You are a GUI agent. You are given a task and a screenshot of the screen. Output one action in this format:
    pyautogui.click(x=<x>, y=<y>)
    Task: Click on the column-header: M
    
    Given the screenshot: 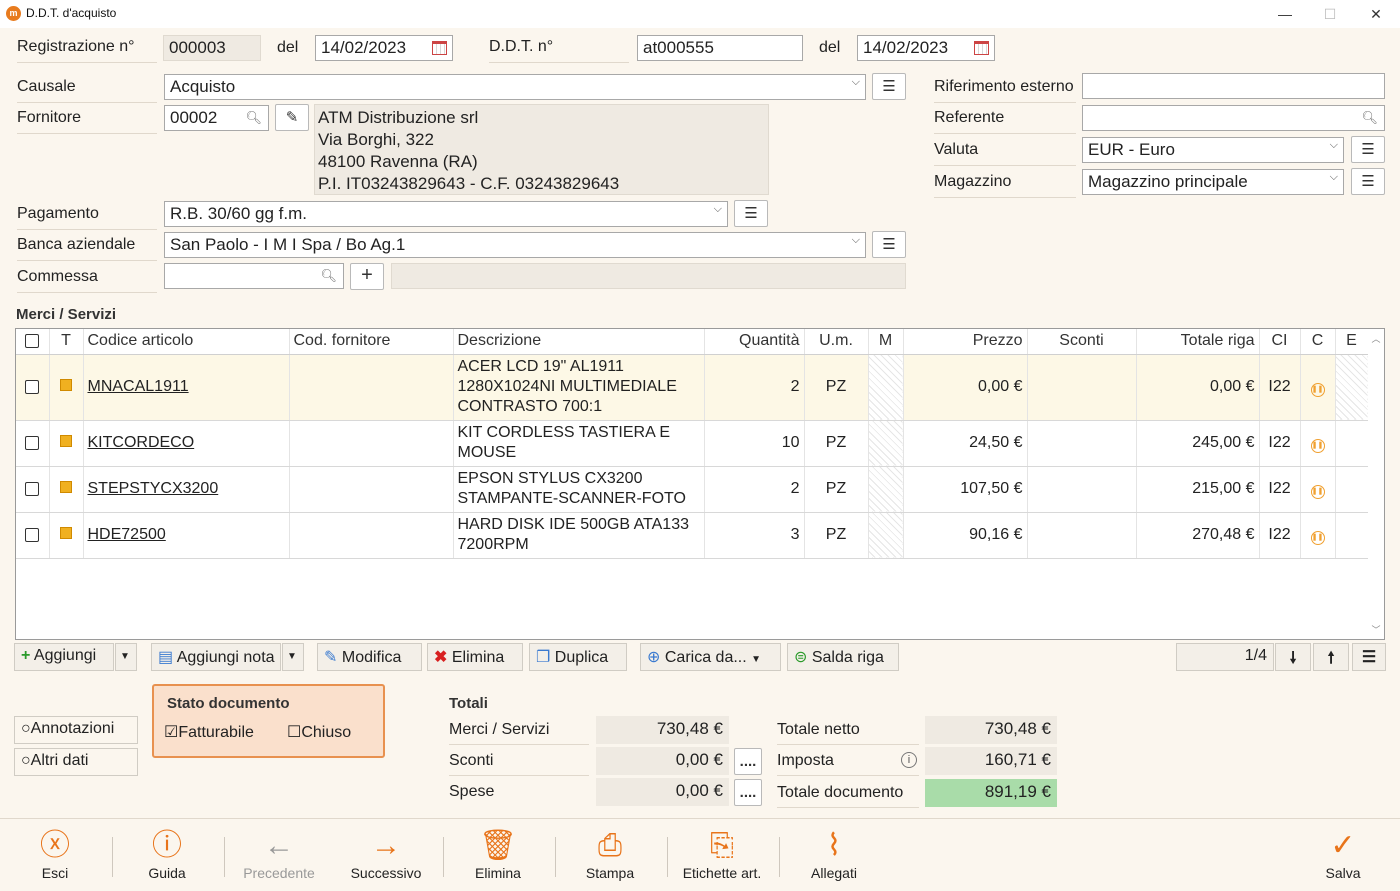 What is the action you would take?
    pyautogui.click(x=886, y=342)
    